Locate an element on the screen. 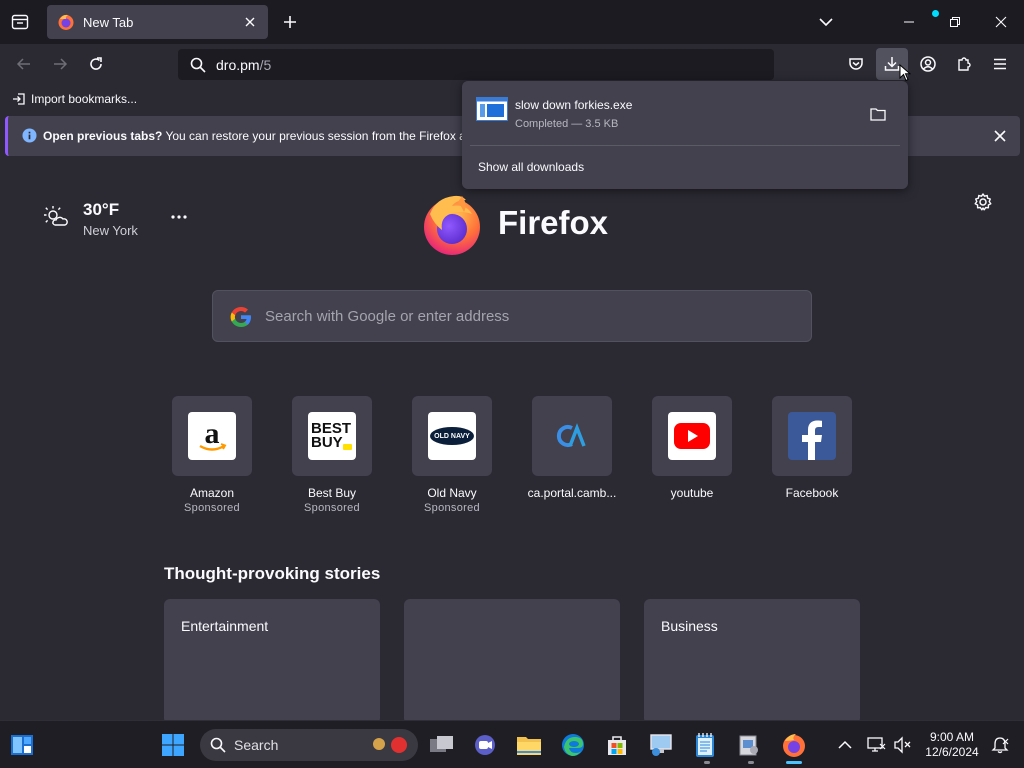 Image resolution: width=1024 pixels, height=768 pixels. show-all-downloads-button: Show all downloads is located at coordinates (531, 167).